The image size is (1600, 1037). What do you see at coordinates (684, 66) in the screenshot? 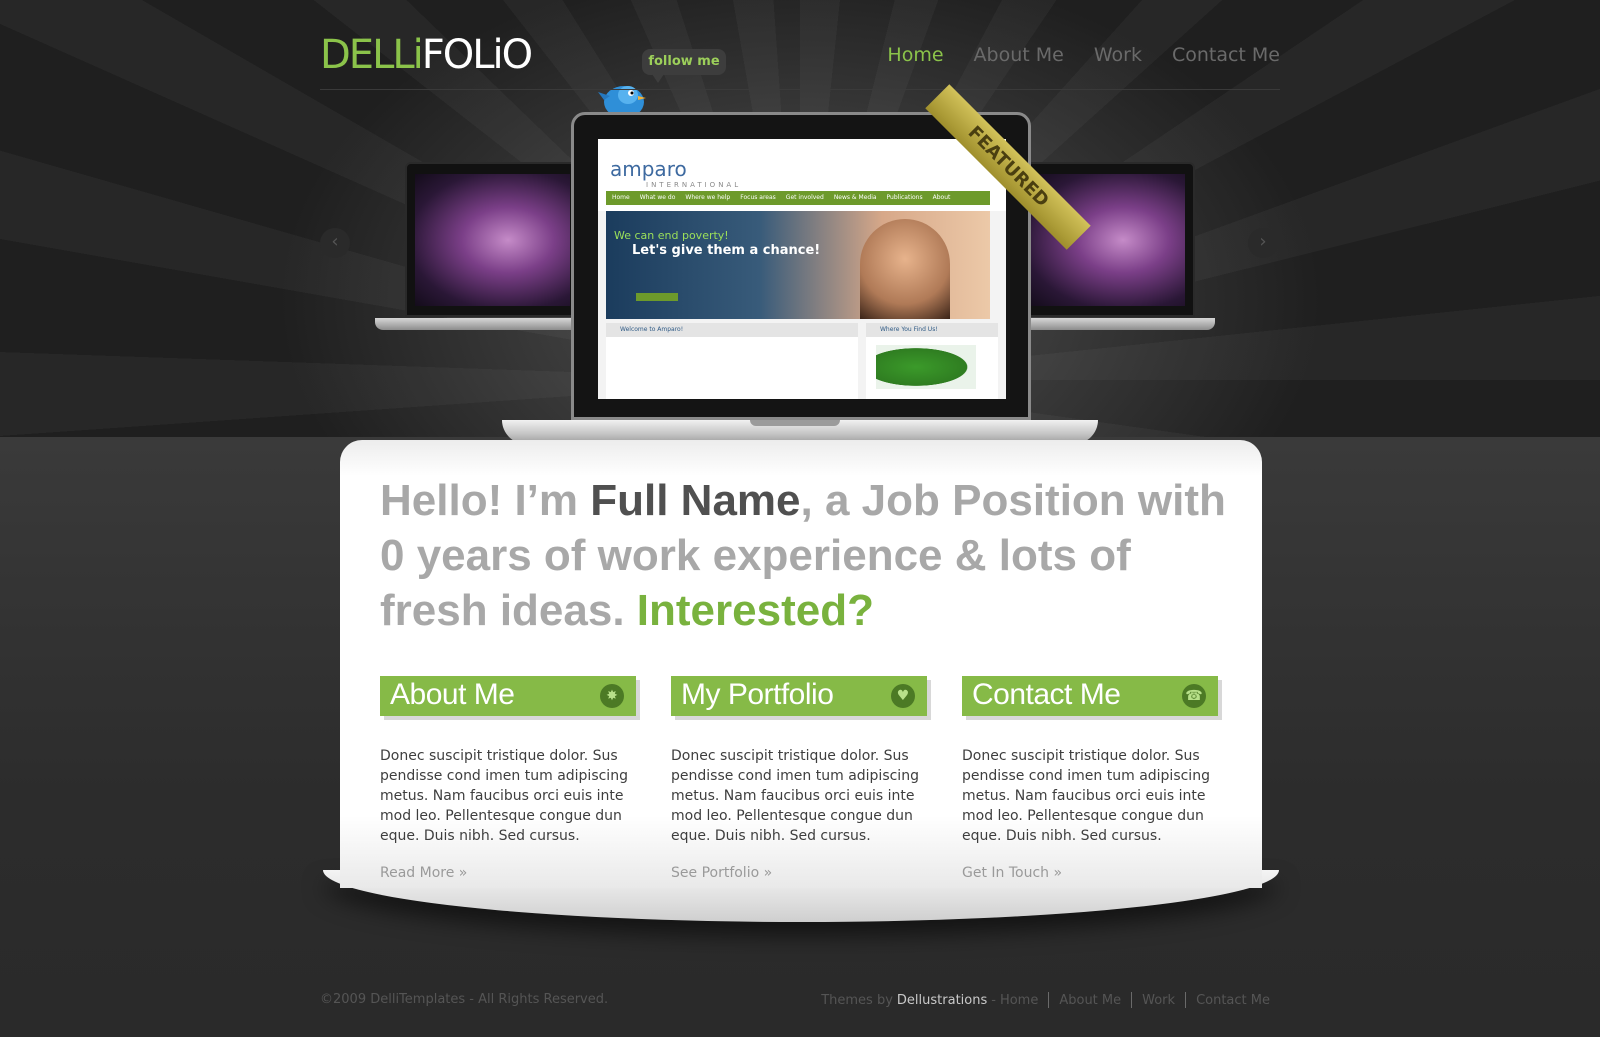
I see `follow-me-bubble: follow me` at bounding box center [684, 66].